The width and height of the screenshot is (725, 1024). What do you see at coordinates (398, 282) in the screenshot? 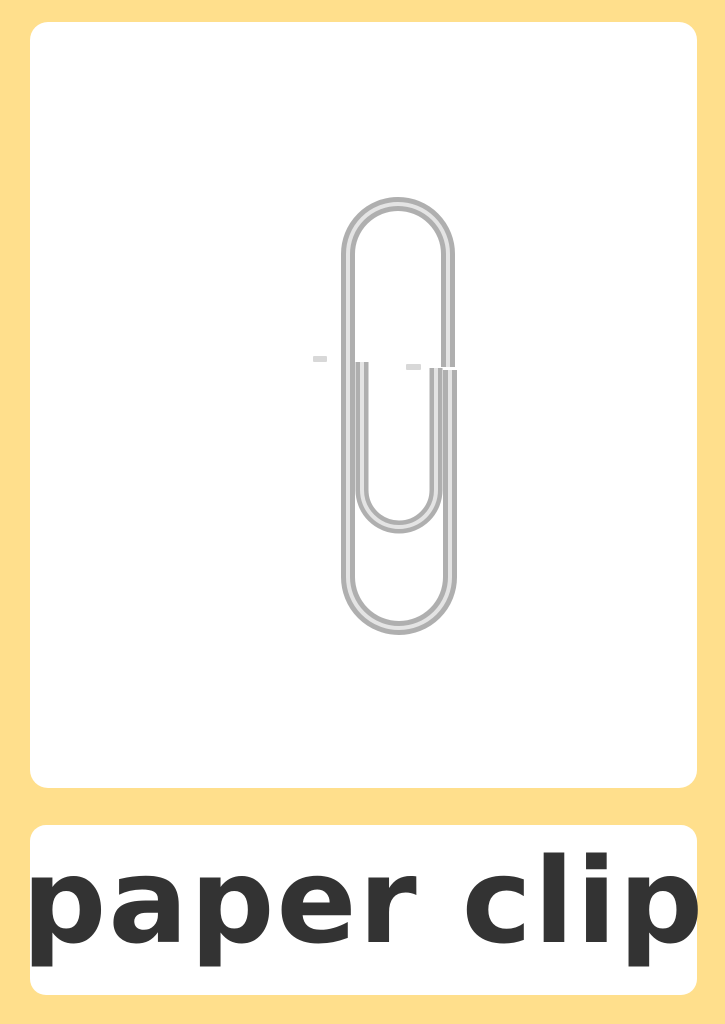
I see `clip-outer-loop` at bounding box center [398, 282].